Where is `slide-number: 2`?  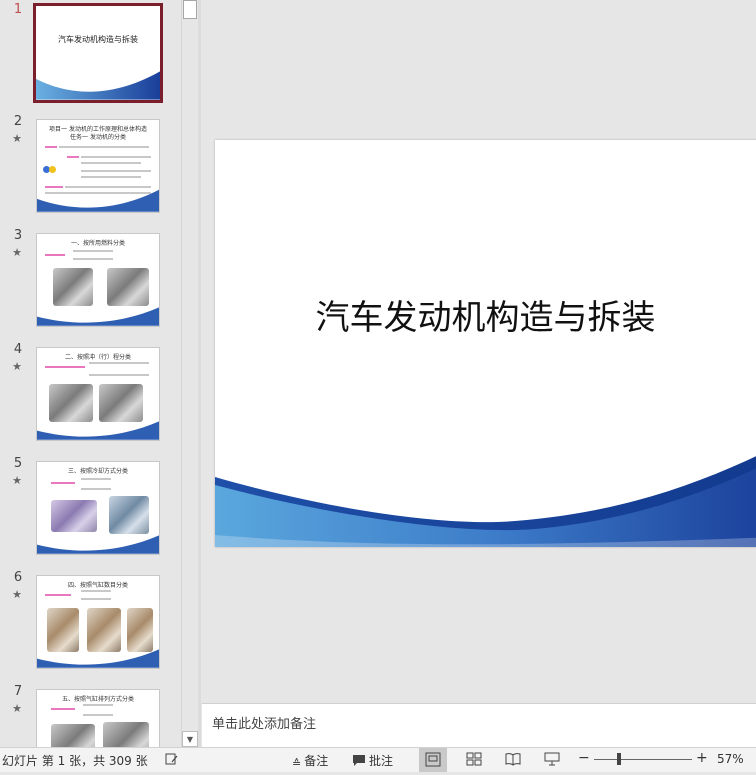
slide-number: 2 is located at coordinates (18, 121).